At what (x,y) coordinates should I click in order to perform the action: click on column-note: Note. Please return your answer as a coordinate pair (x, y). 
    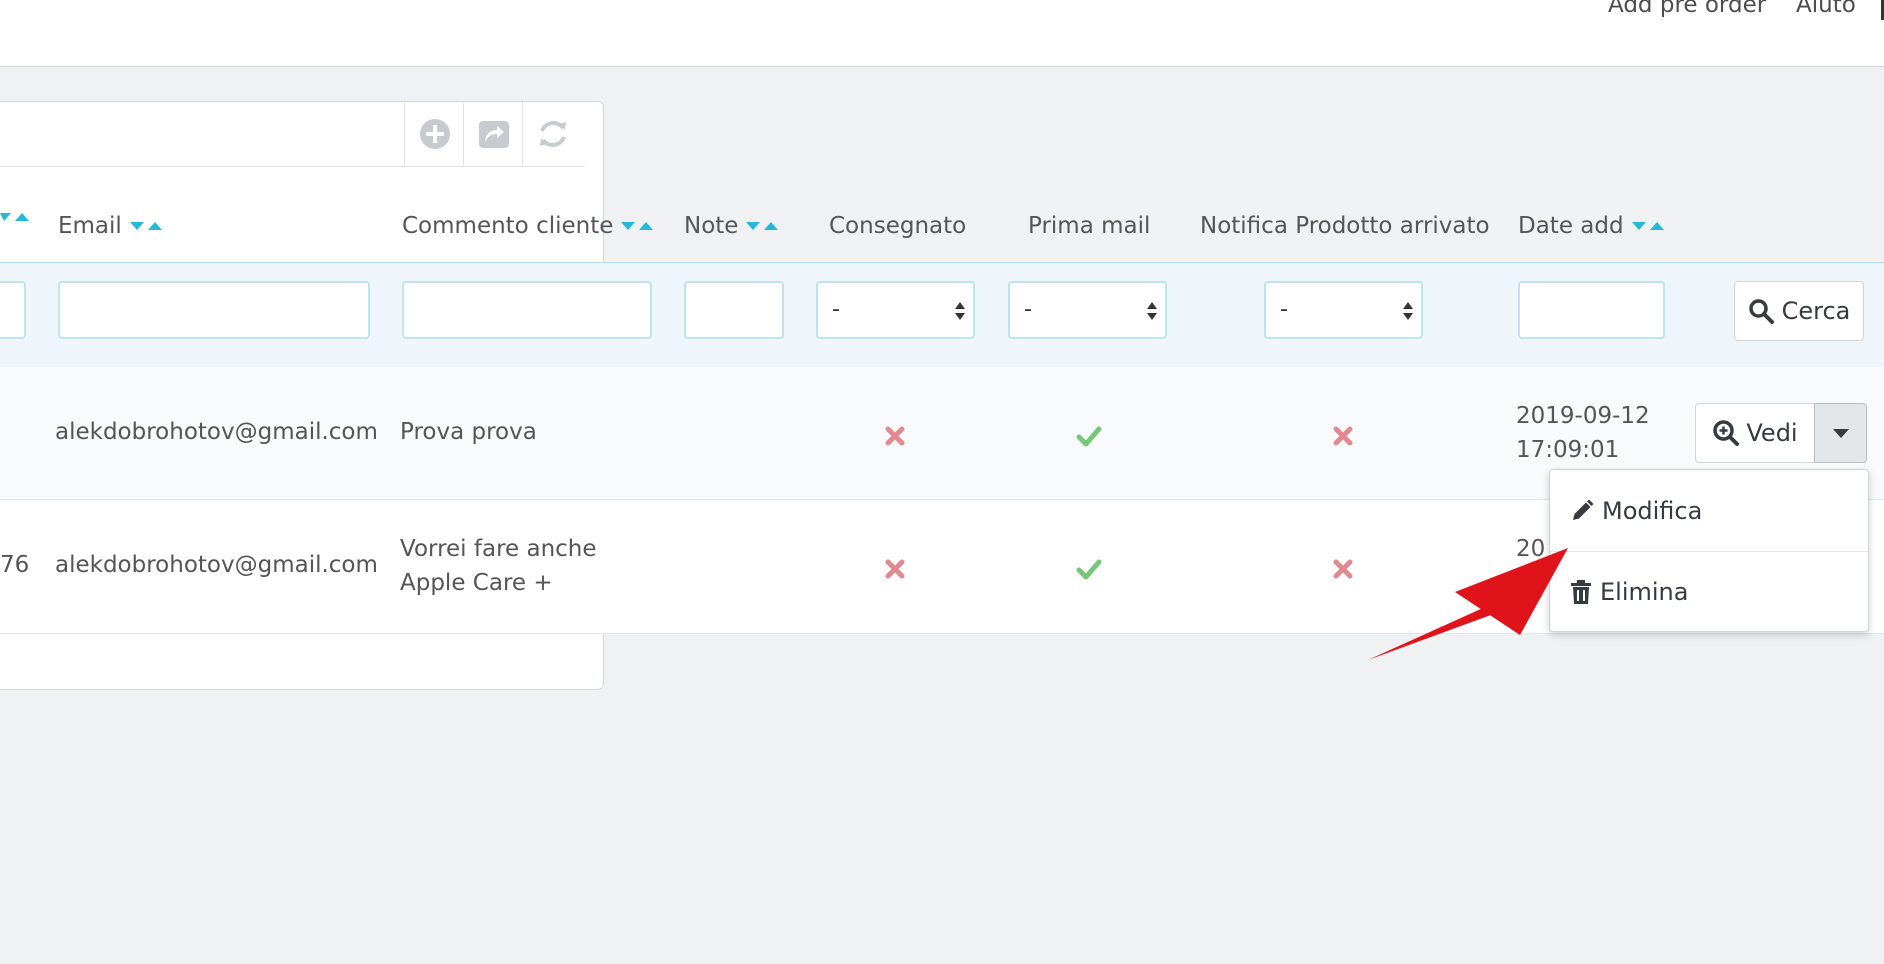
    Looking at the image, I should click on (731, 226).